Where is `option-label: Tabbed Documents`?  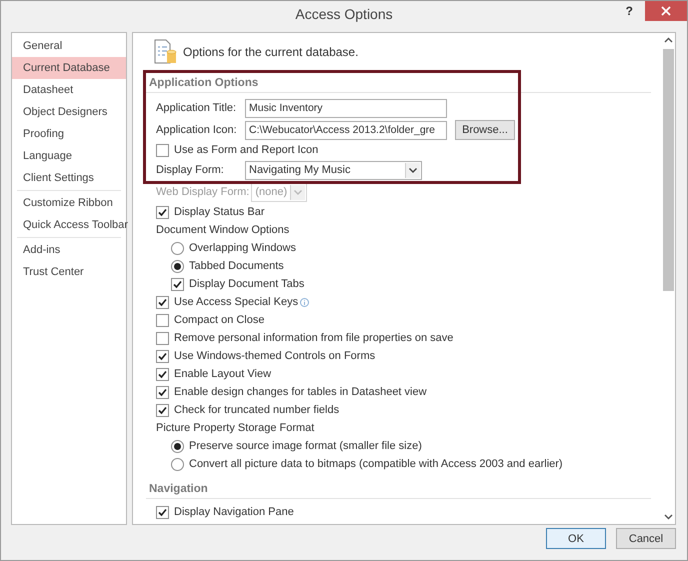 option-label: Tabbed Documents is located at coordinates (236, 266).